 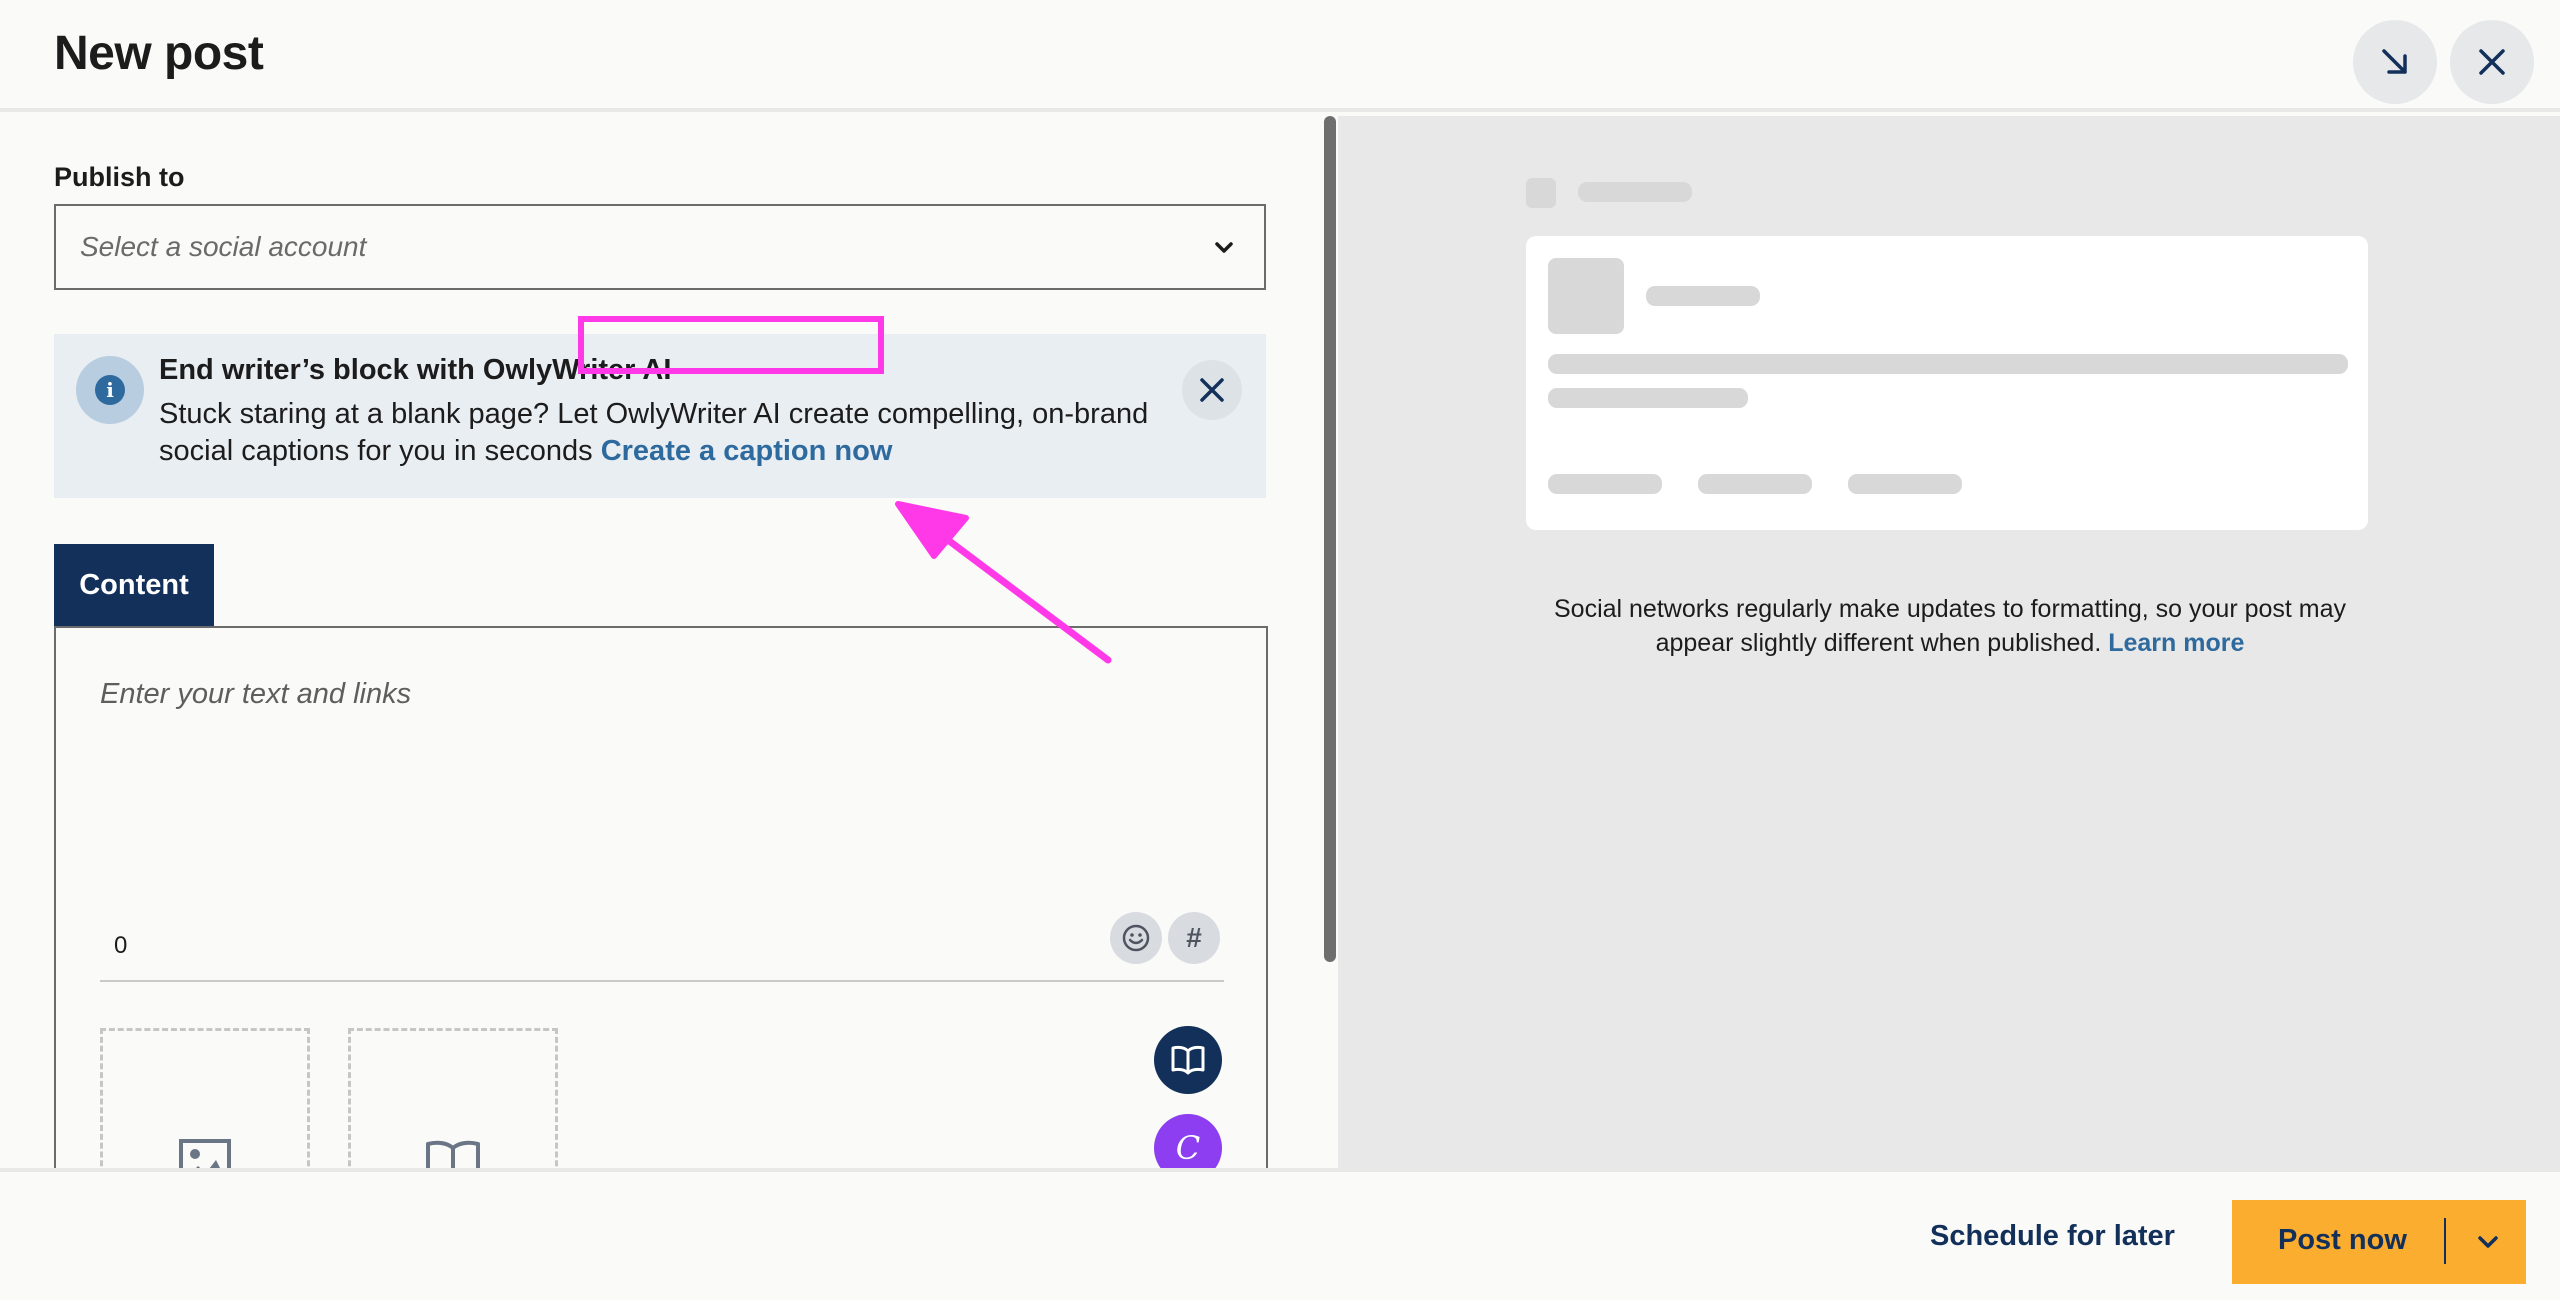 I want to click on learn-more-link: Learn more, so click(x=2176, y=643).